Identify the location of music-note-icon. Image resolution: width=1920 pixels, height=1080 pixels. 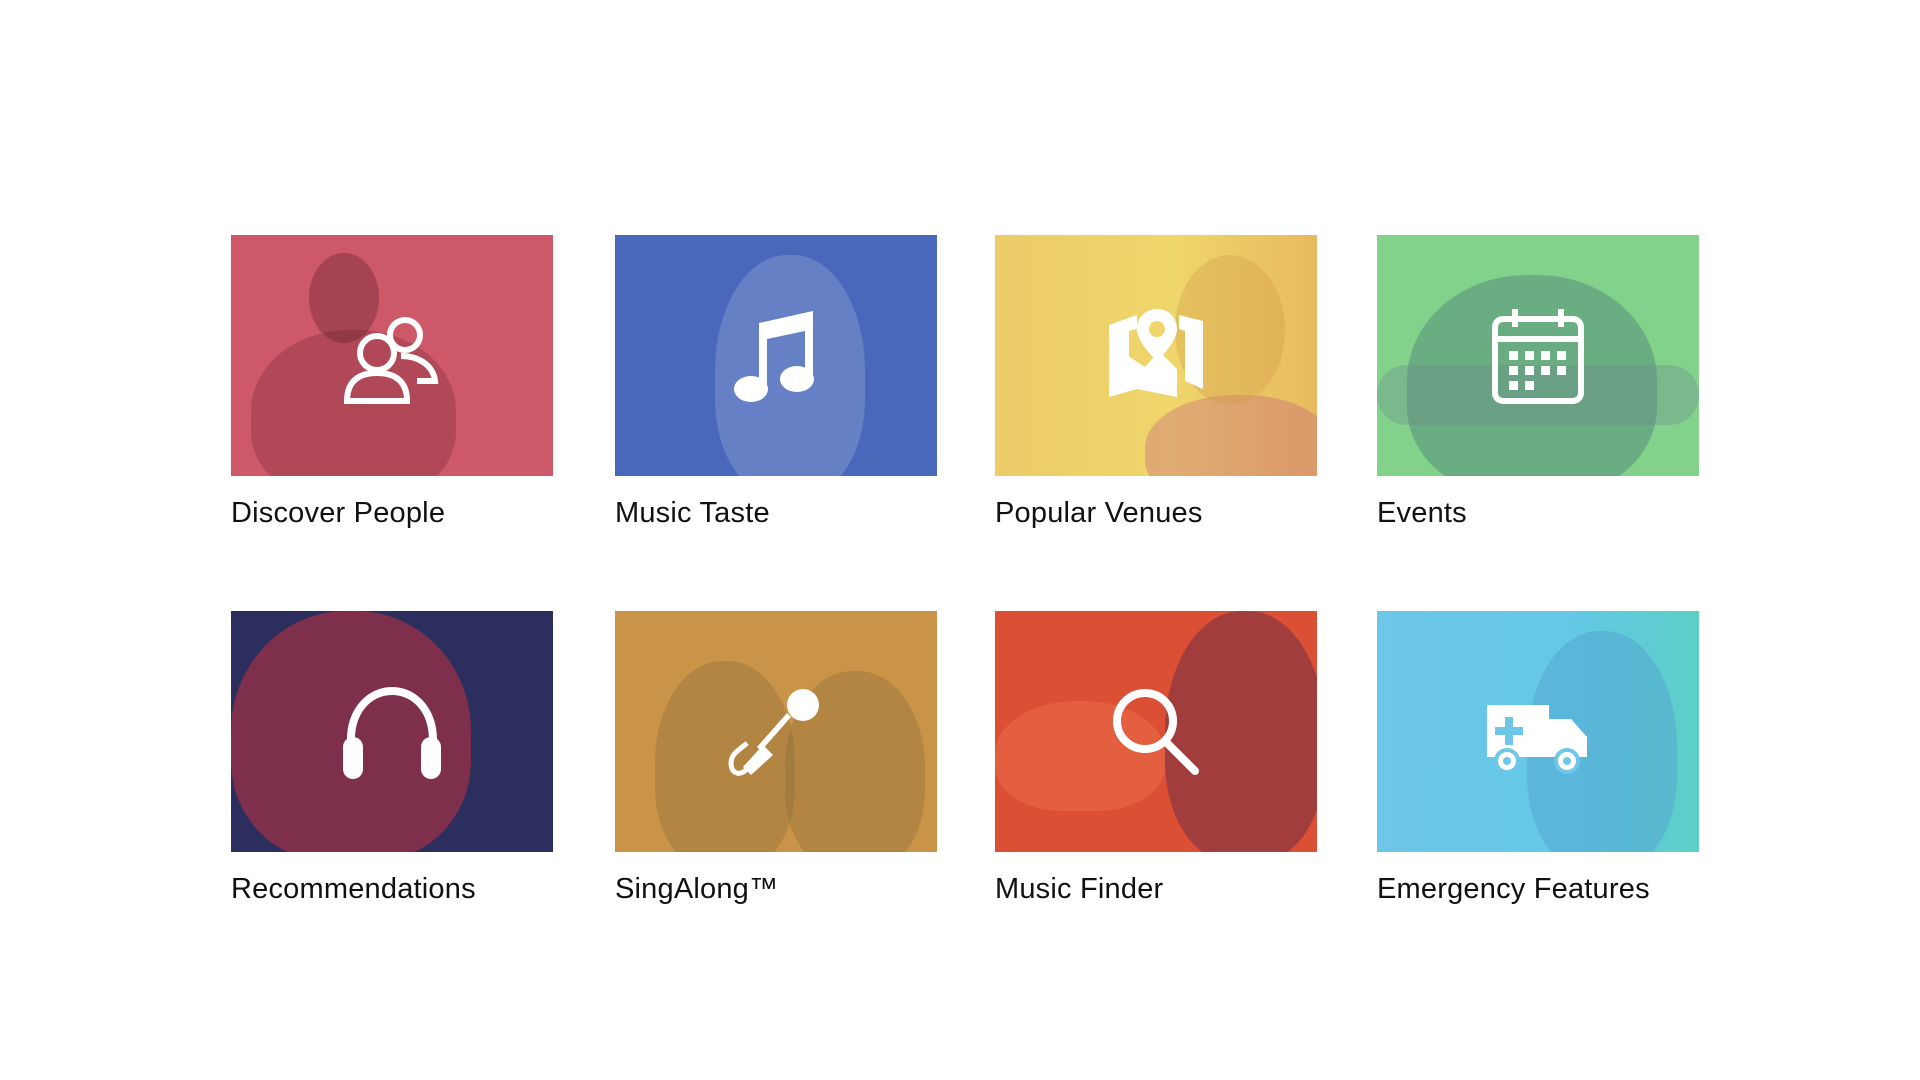
(774, 356).